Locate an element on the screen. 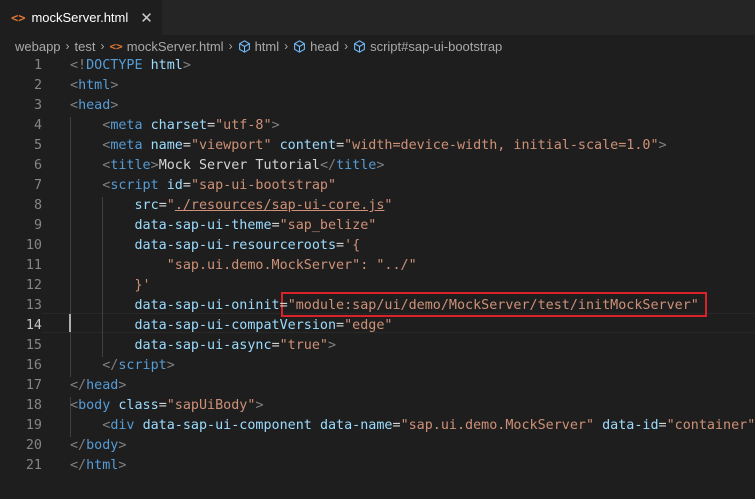 The width and height of the screenshot is (755, 499). breadcrumb-head-label: head is located at coordinates (325, 46).